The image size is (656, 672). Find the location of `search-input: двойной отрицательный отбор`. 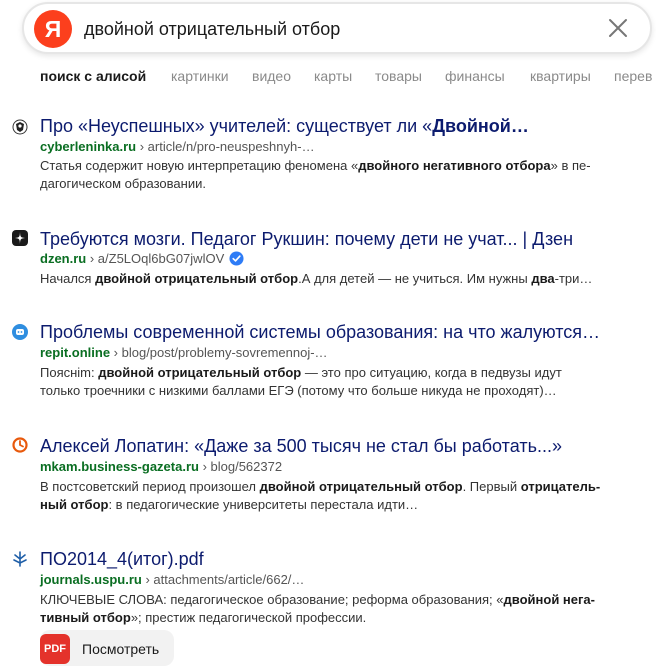

search-input: двойной отрицательный отбор is located at coordinates (212, 29).